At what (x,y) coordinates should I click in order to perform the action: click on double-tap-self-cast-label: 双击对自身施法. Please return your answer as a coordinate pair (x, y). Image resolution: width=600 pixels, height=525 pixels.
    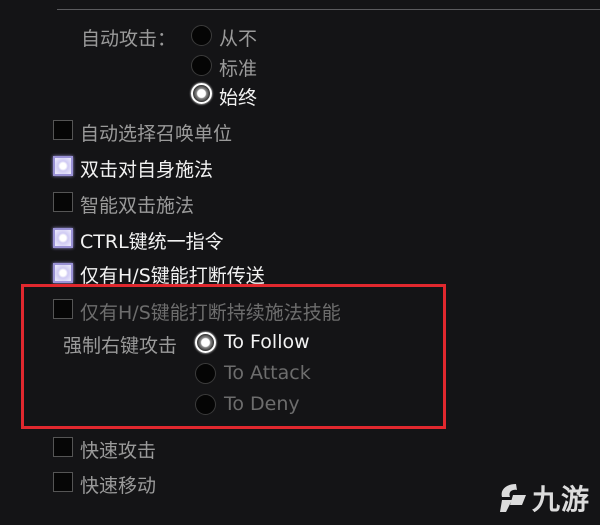
    Looking at the image, I should click on (147, 170).